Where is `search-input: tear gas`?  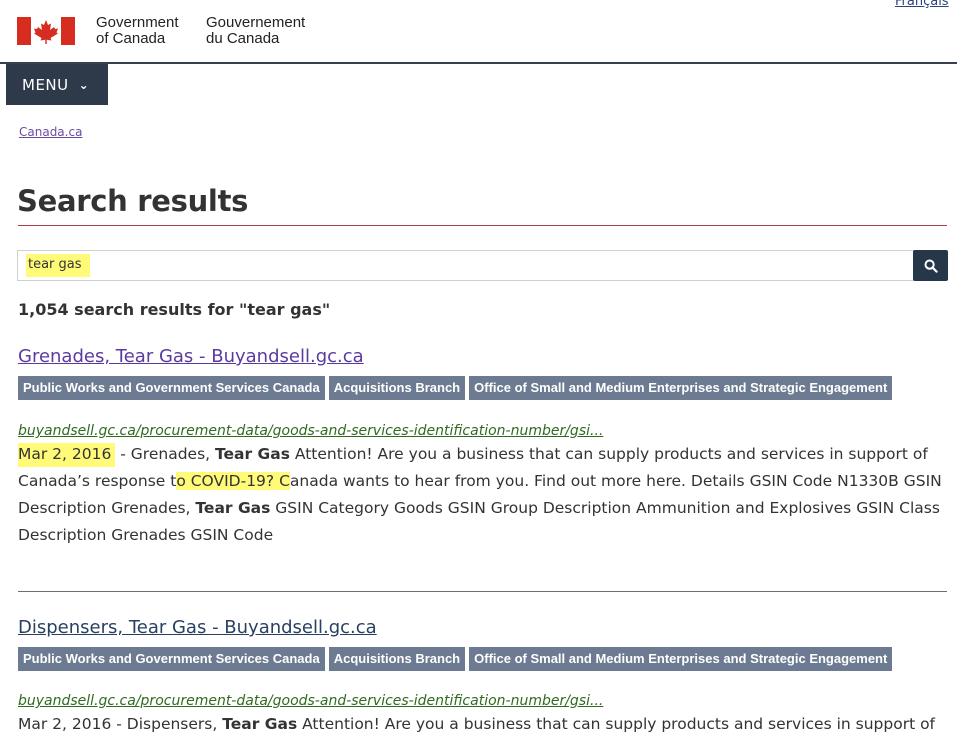 search-input: tear gas is located at coordinates (465, 265).